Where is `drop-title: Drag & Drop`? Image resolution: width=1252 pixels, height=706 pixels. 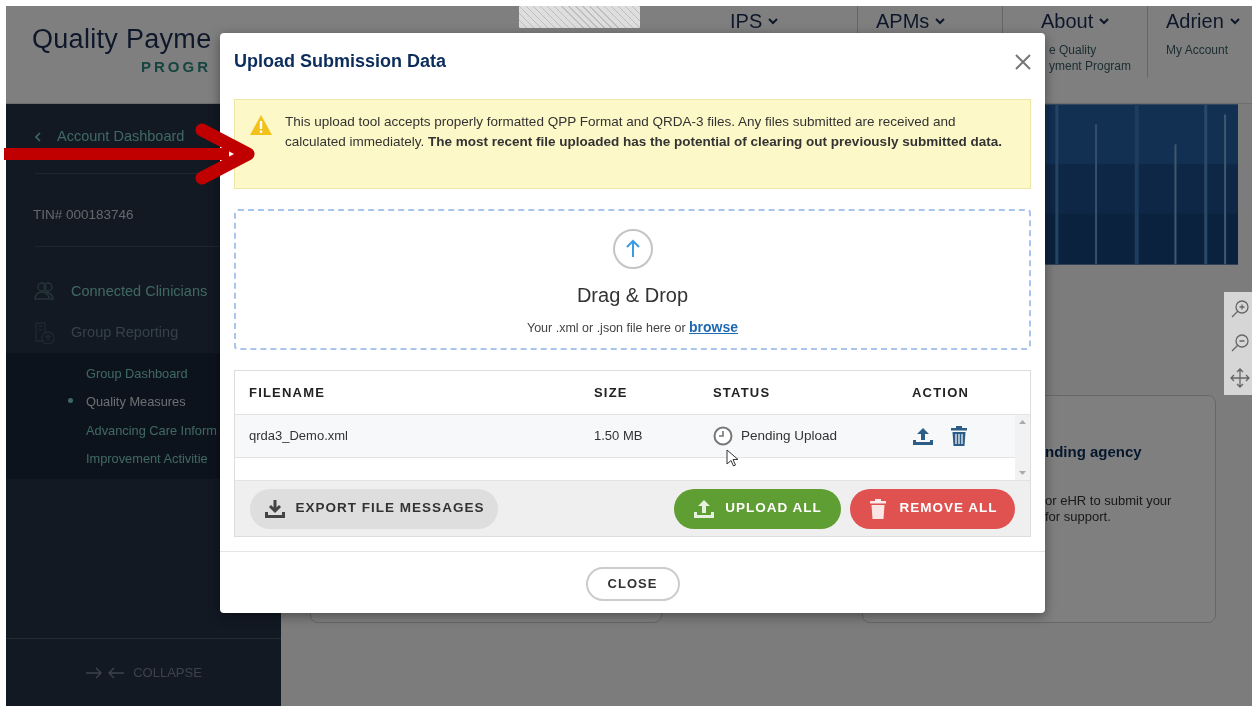
drop-title: Drag & Drop is located at coordinates (632, 295).